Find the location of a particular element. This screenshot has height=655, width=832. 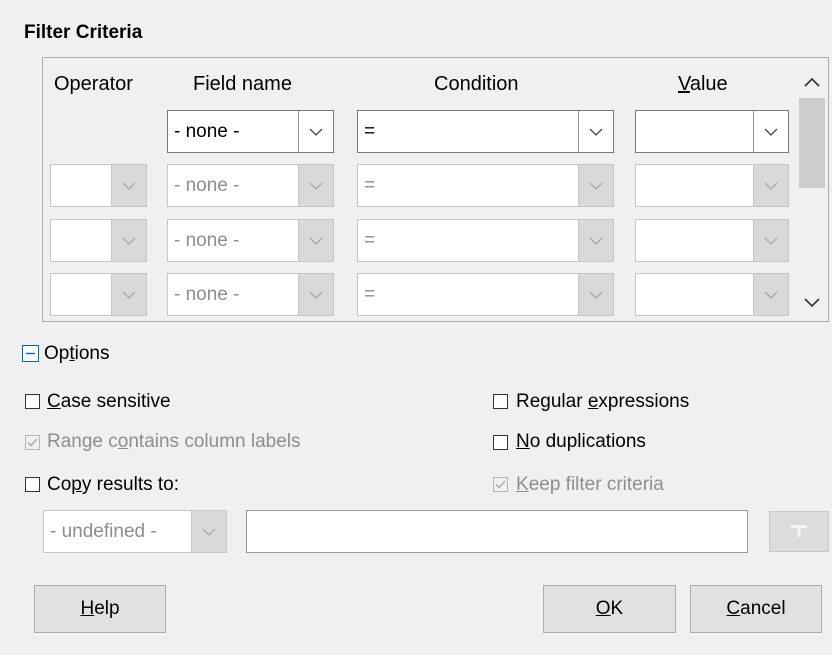

shrink-button is located at coordinates (799, 531).